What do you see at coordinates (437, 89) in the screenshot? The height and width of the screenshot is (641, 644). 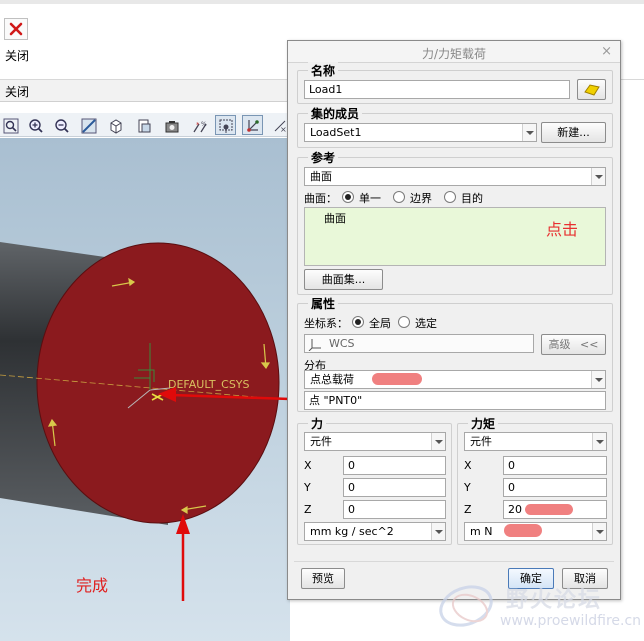 I see `name-input: Load1` at bounding box center [437, 89].